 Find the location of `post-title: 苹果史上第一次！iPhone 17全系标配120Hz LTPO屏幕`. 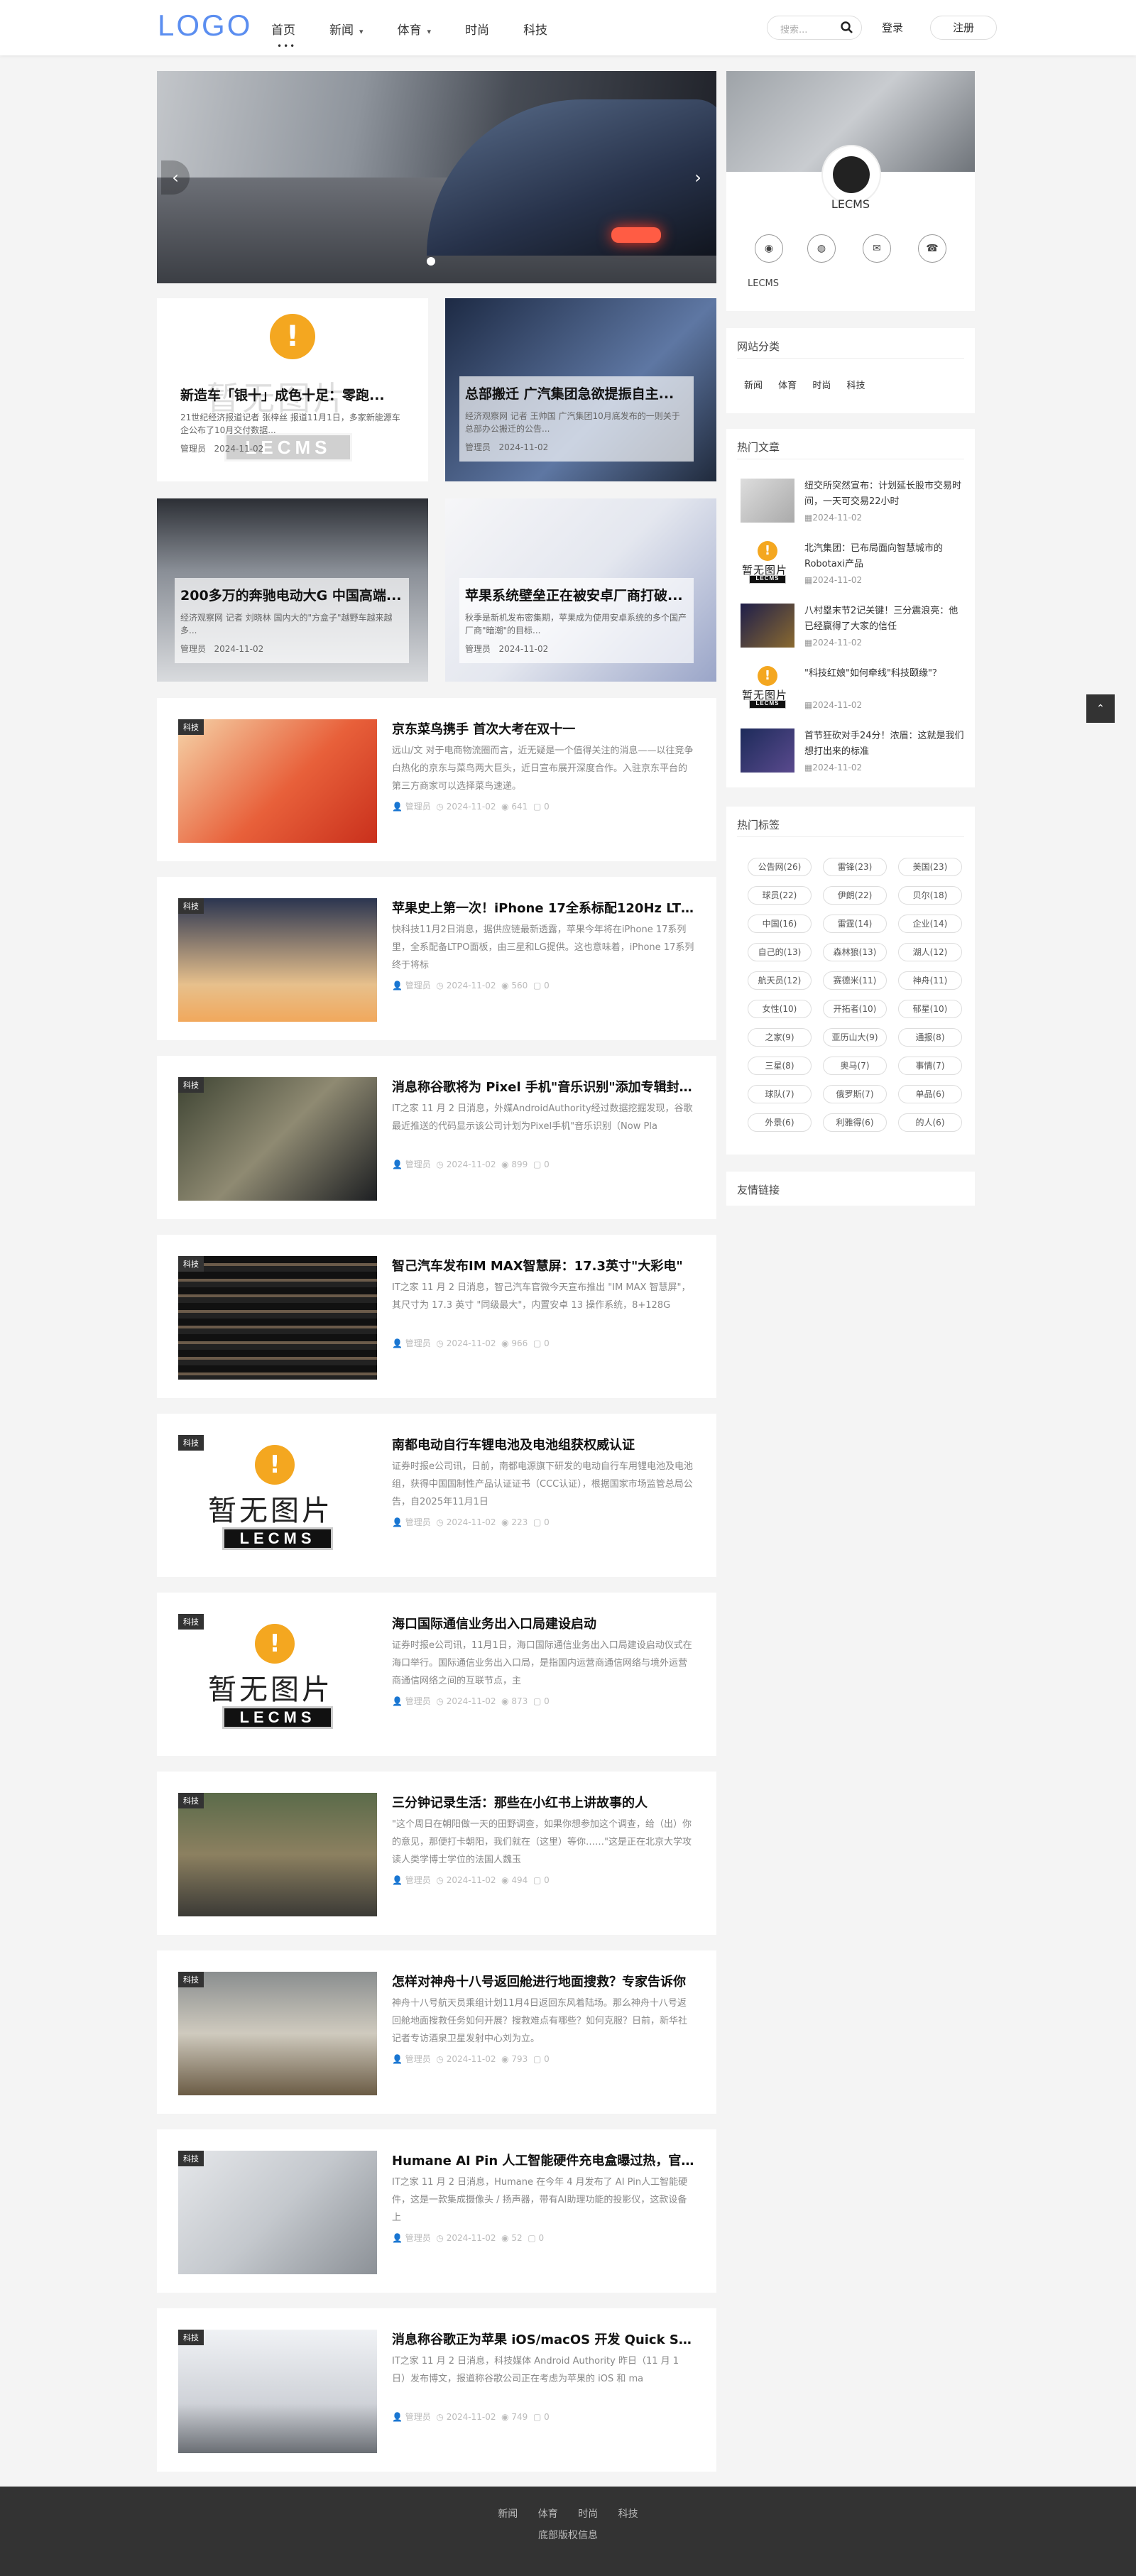

post-title: 苹果史上第一次！iPhone 17全系标配120Hz LTPO屏幕 is located at coordinates (543, 907).